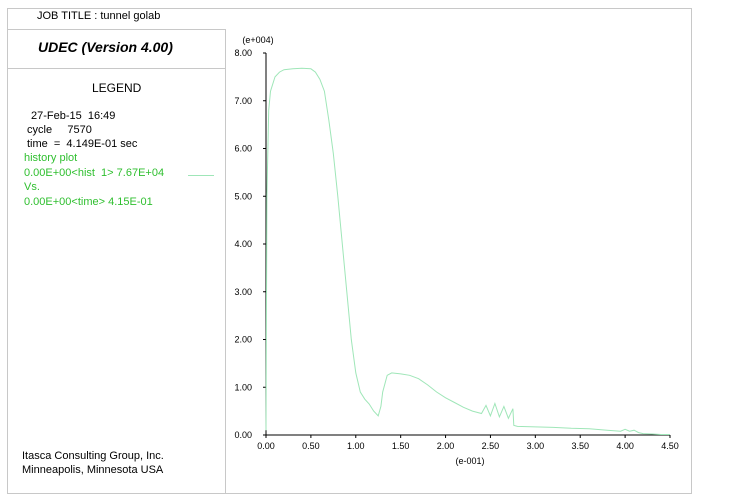 The image size is (737, 500). What do you see at coordinates (243, 292) in the screenshot?
I see `y-tick-label: 3.00` at bounding box center [243, 292].